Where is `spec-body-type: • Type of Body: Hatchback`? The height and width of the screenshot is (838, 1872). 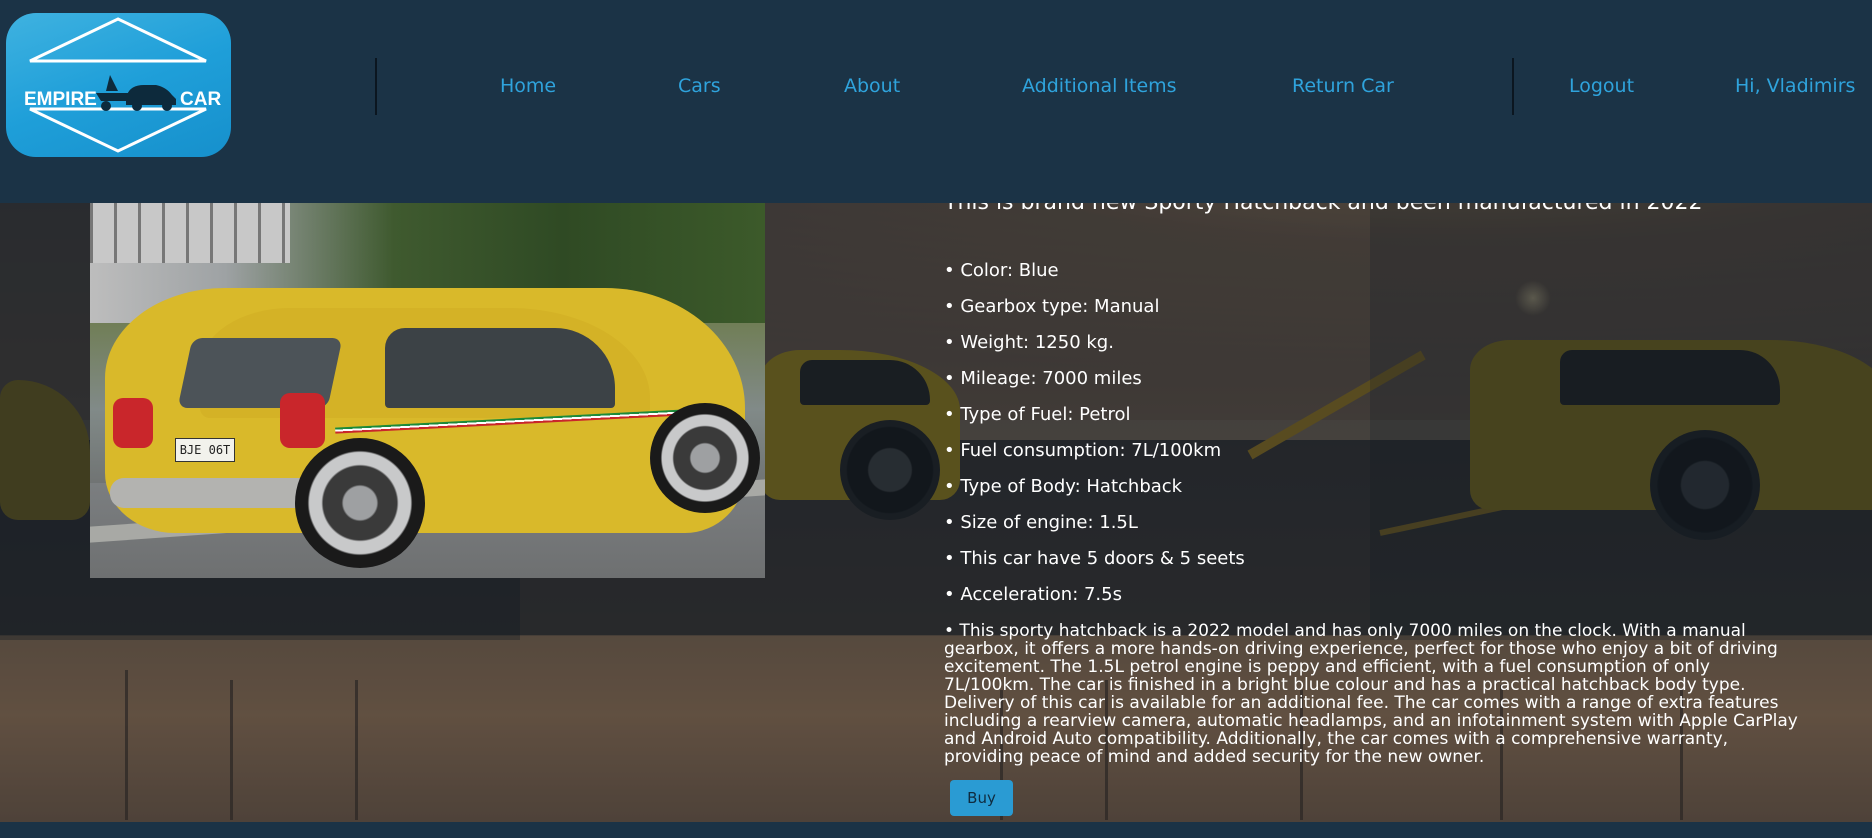 spec-body-type: • Type of Body: Hatchback is located at coordinates (1063, 486).